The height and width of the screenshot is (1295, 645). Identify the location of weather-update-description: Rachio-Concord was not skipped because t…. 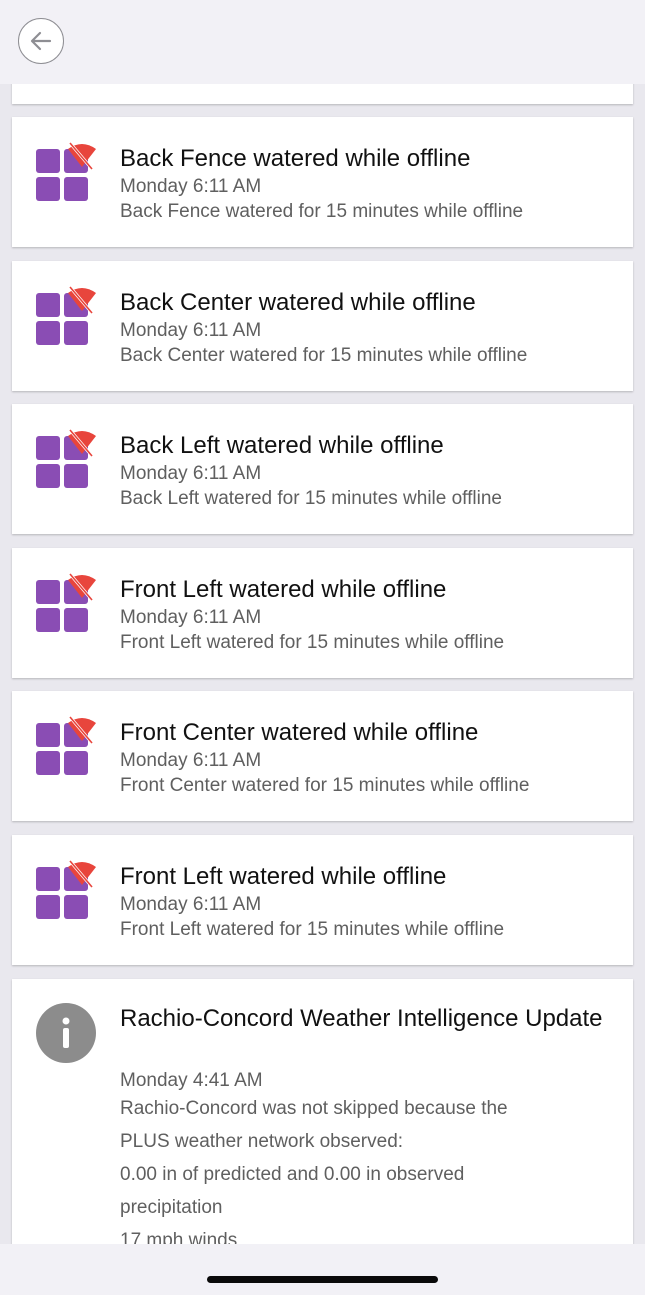
(360, 1168).